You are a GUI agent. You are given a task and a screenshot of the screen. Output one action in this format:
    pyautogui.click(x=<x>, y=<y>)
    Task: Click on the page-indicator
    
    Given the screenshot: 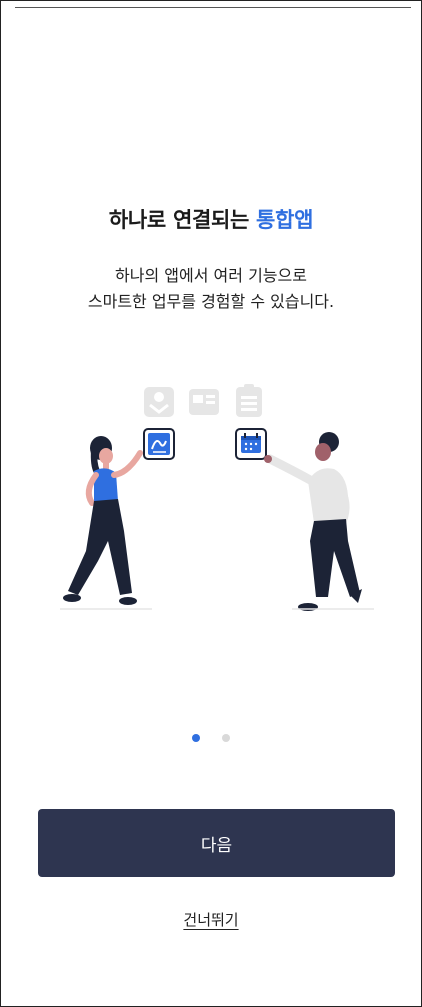 What is the action you would take?
    pyautogui.click(x=211, y=738)
    